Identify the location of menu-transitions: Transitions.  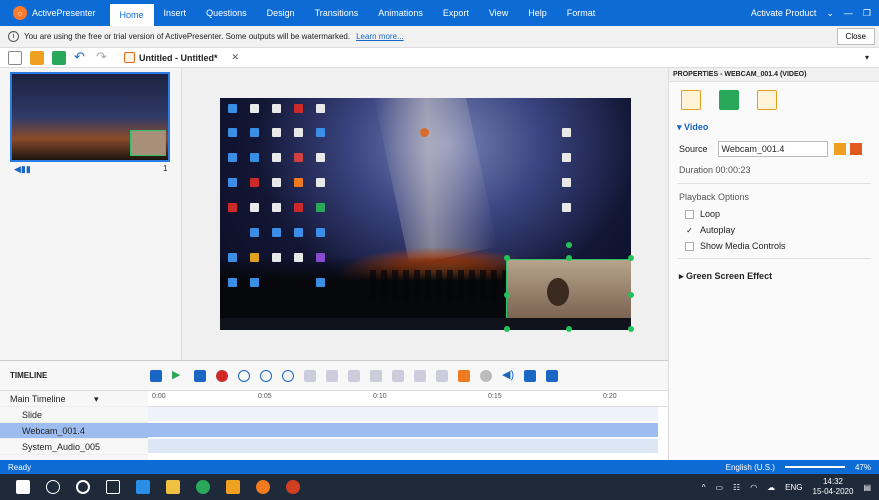
(337, 13).